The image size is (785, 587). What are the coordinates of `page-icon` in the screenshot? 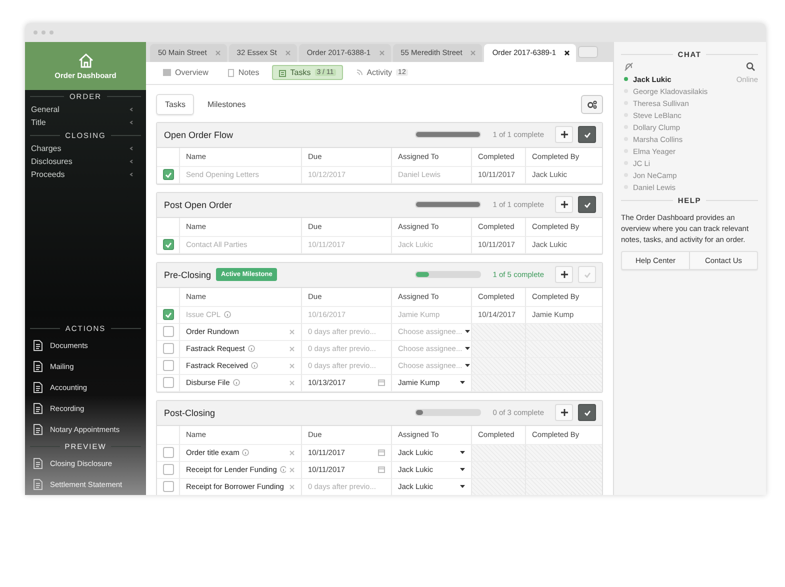 It's located at (231, 72).